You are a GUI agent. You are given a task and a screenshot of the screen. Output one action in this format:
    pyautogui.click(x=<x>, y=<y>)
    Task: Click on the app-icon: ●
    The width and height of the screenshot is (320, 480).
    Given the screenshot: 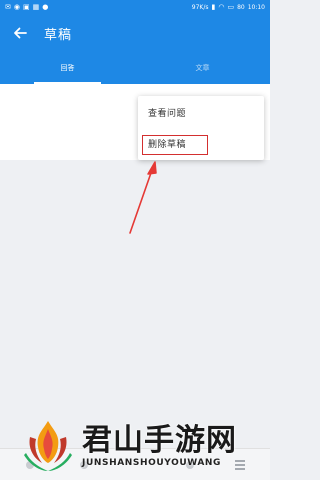 What is the action you would take?
    pyautogui.click(x=45, y=6)
    